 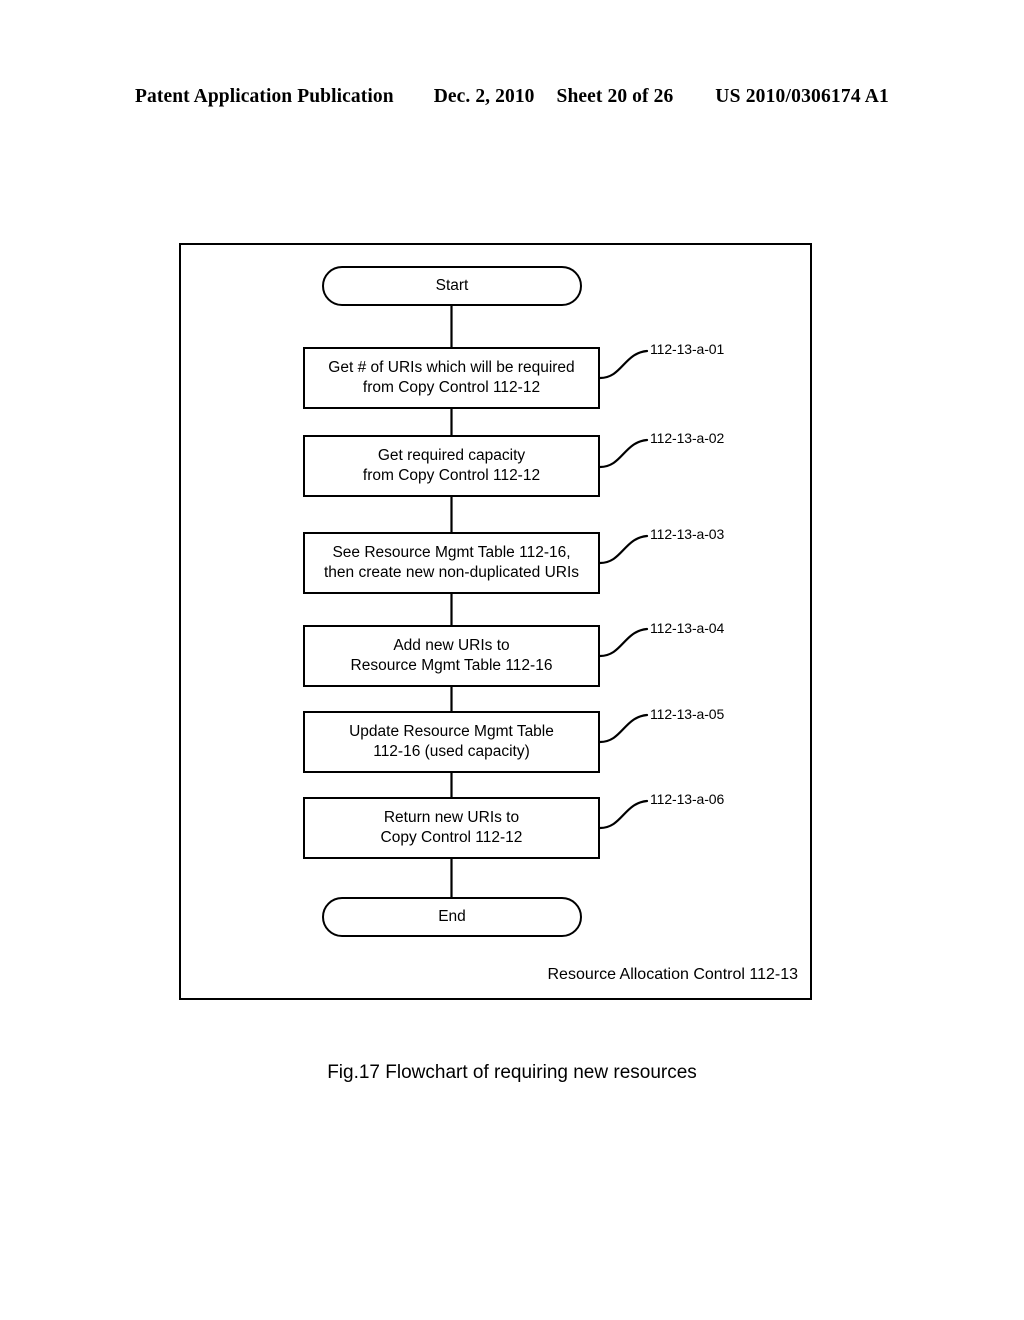 What do you see at coordinates (623, 453) in the screenshot?
I see `leader-line-step2` at bounding box center [623, 453].